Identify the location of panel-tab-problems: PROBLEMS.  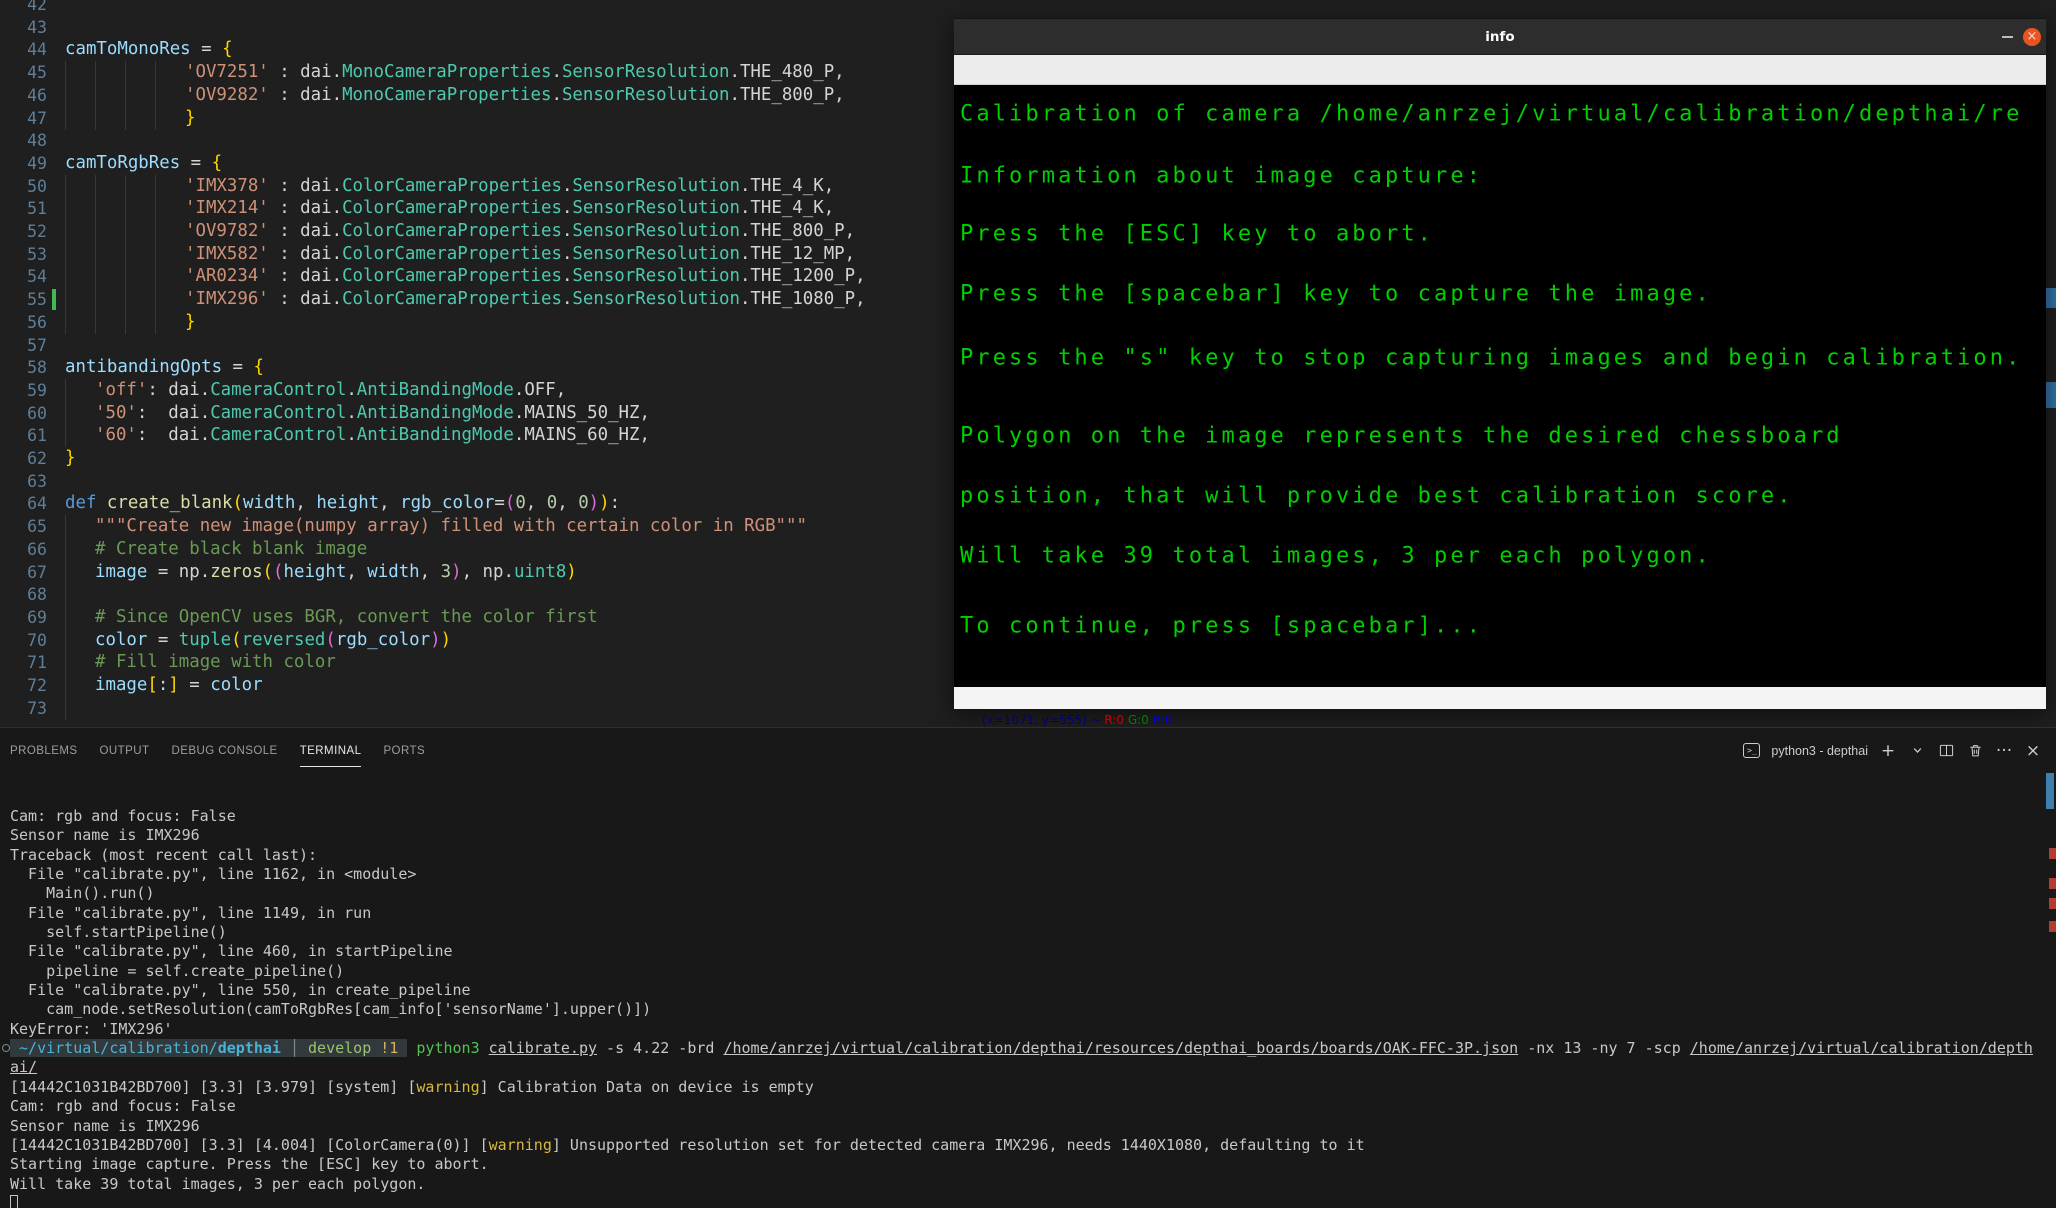
(44, 751).